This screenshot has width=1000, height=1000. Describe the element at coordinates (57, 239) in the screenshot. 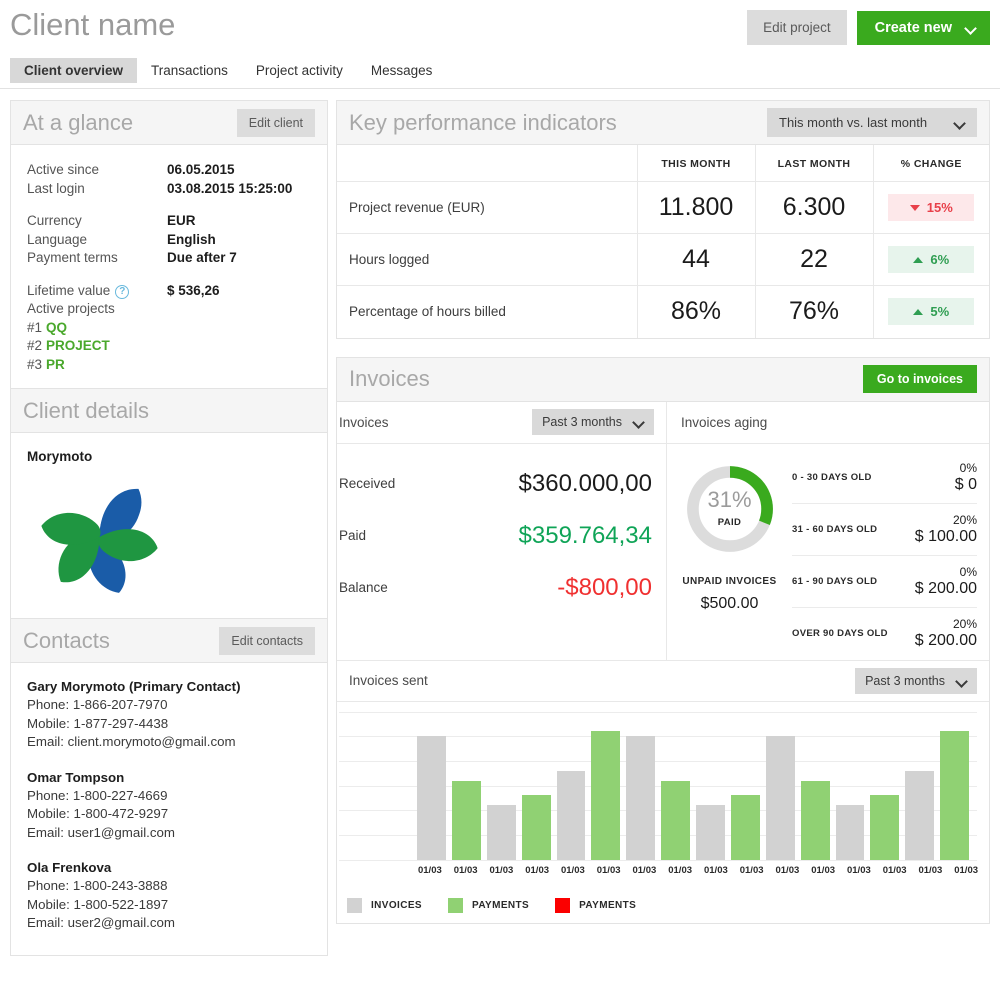

I see `language-label: Language` at that location.